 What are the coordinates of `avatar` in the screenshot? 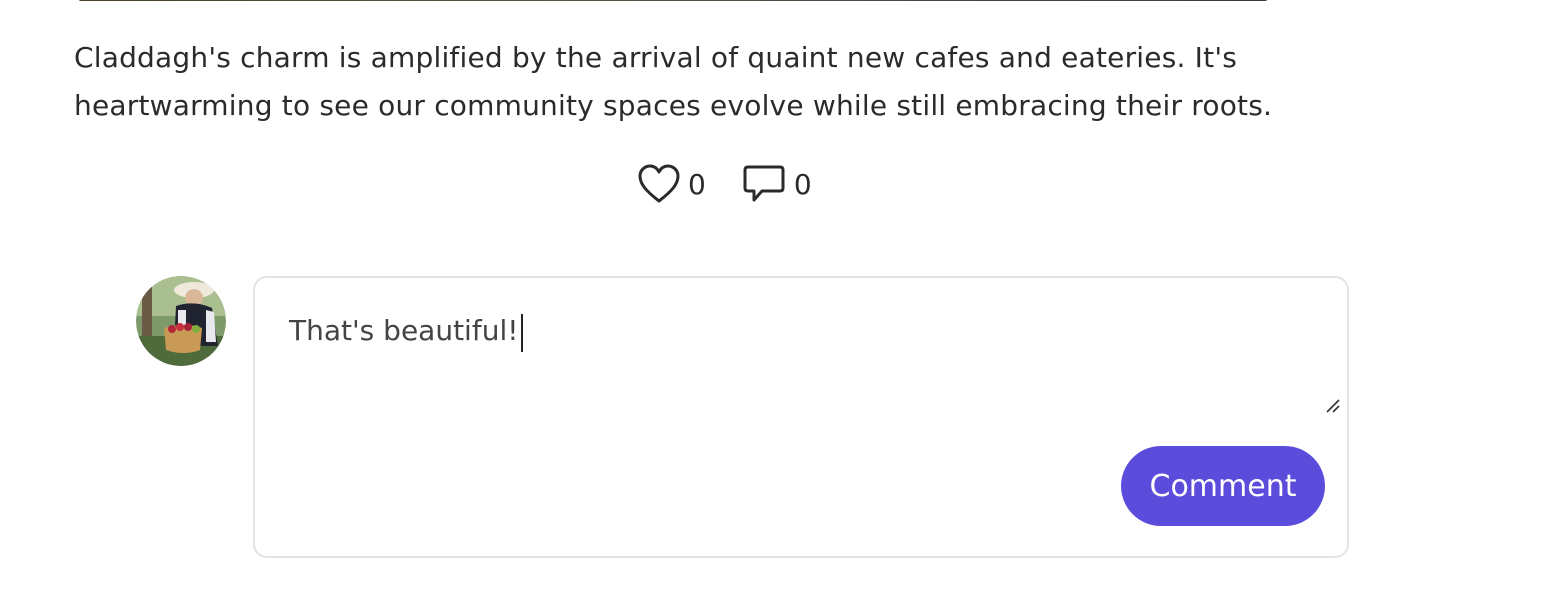 It's located at (181, 321).